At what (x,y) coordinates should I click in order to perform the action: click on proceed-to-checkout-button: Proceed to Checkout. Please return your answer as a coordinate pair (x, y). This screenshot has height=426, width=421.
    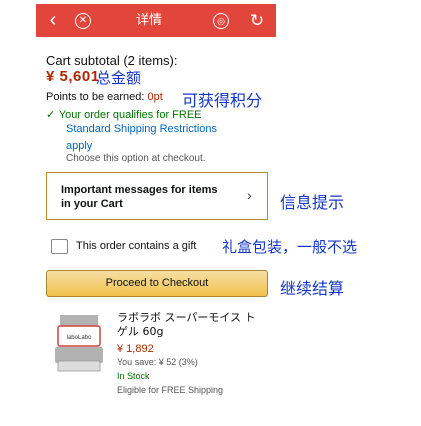
    Looking at the image, I should click on (157, 283).